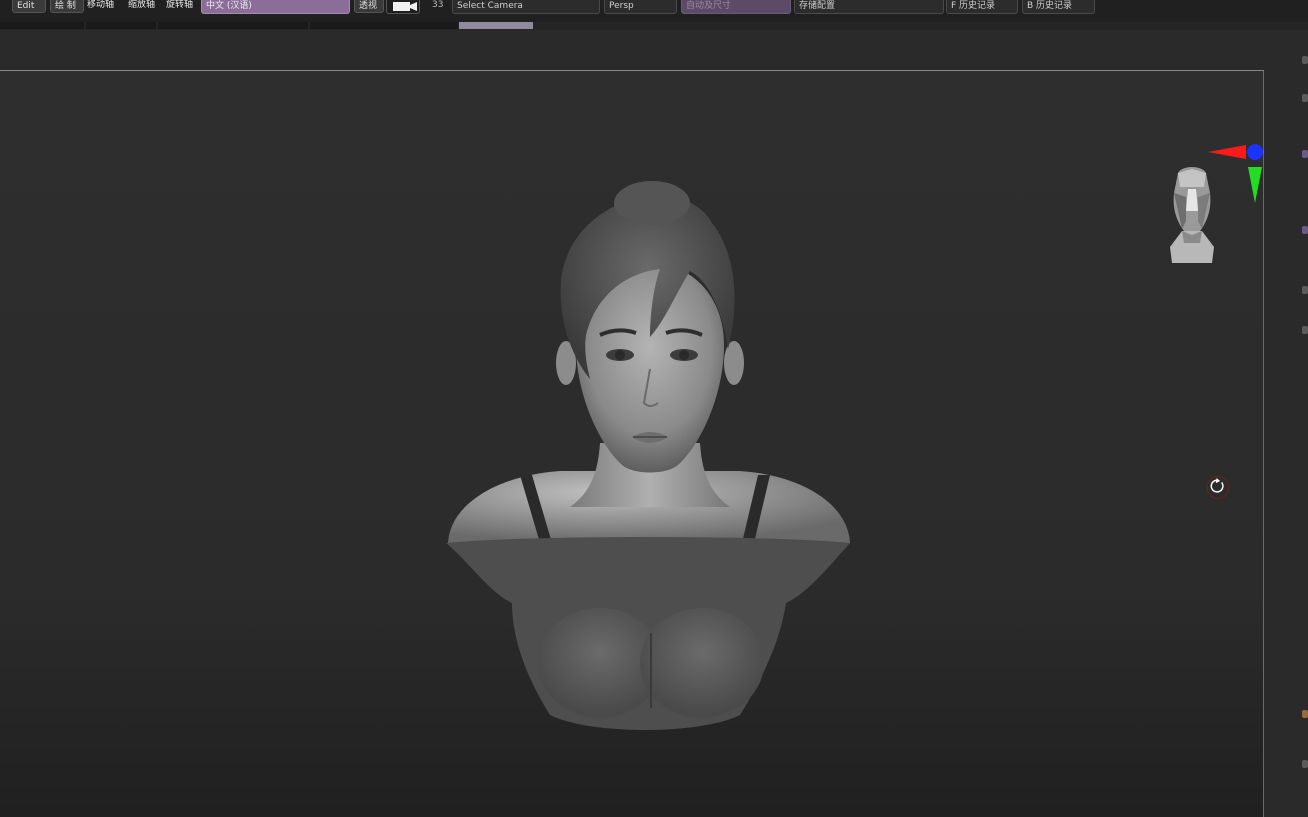  What do you see at coordinates (1058, 7) in the screenshot?
I see `b-history-button: B 历史记录` at bounding box center [1058, 7].